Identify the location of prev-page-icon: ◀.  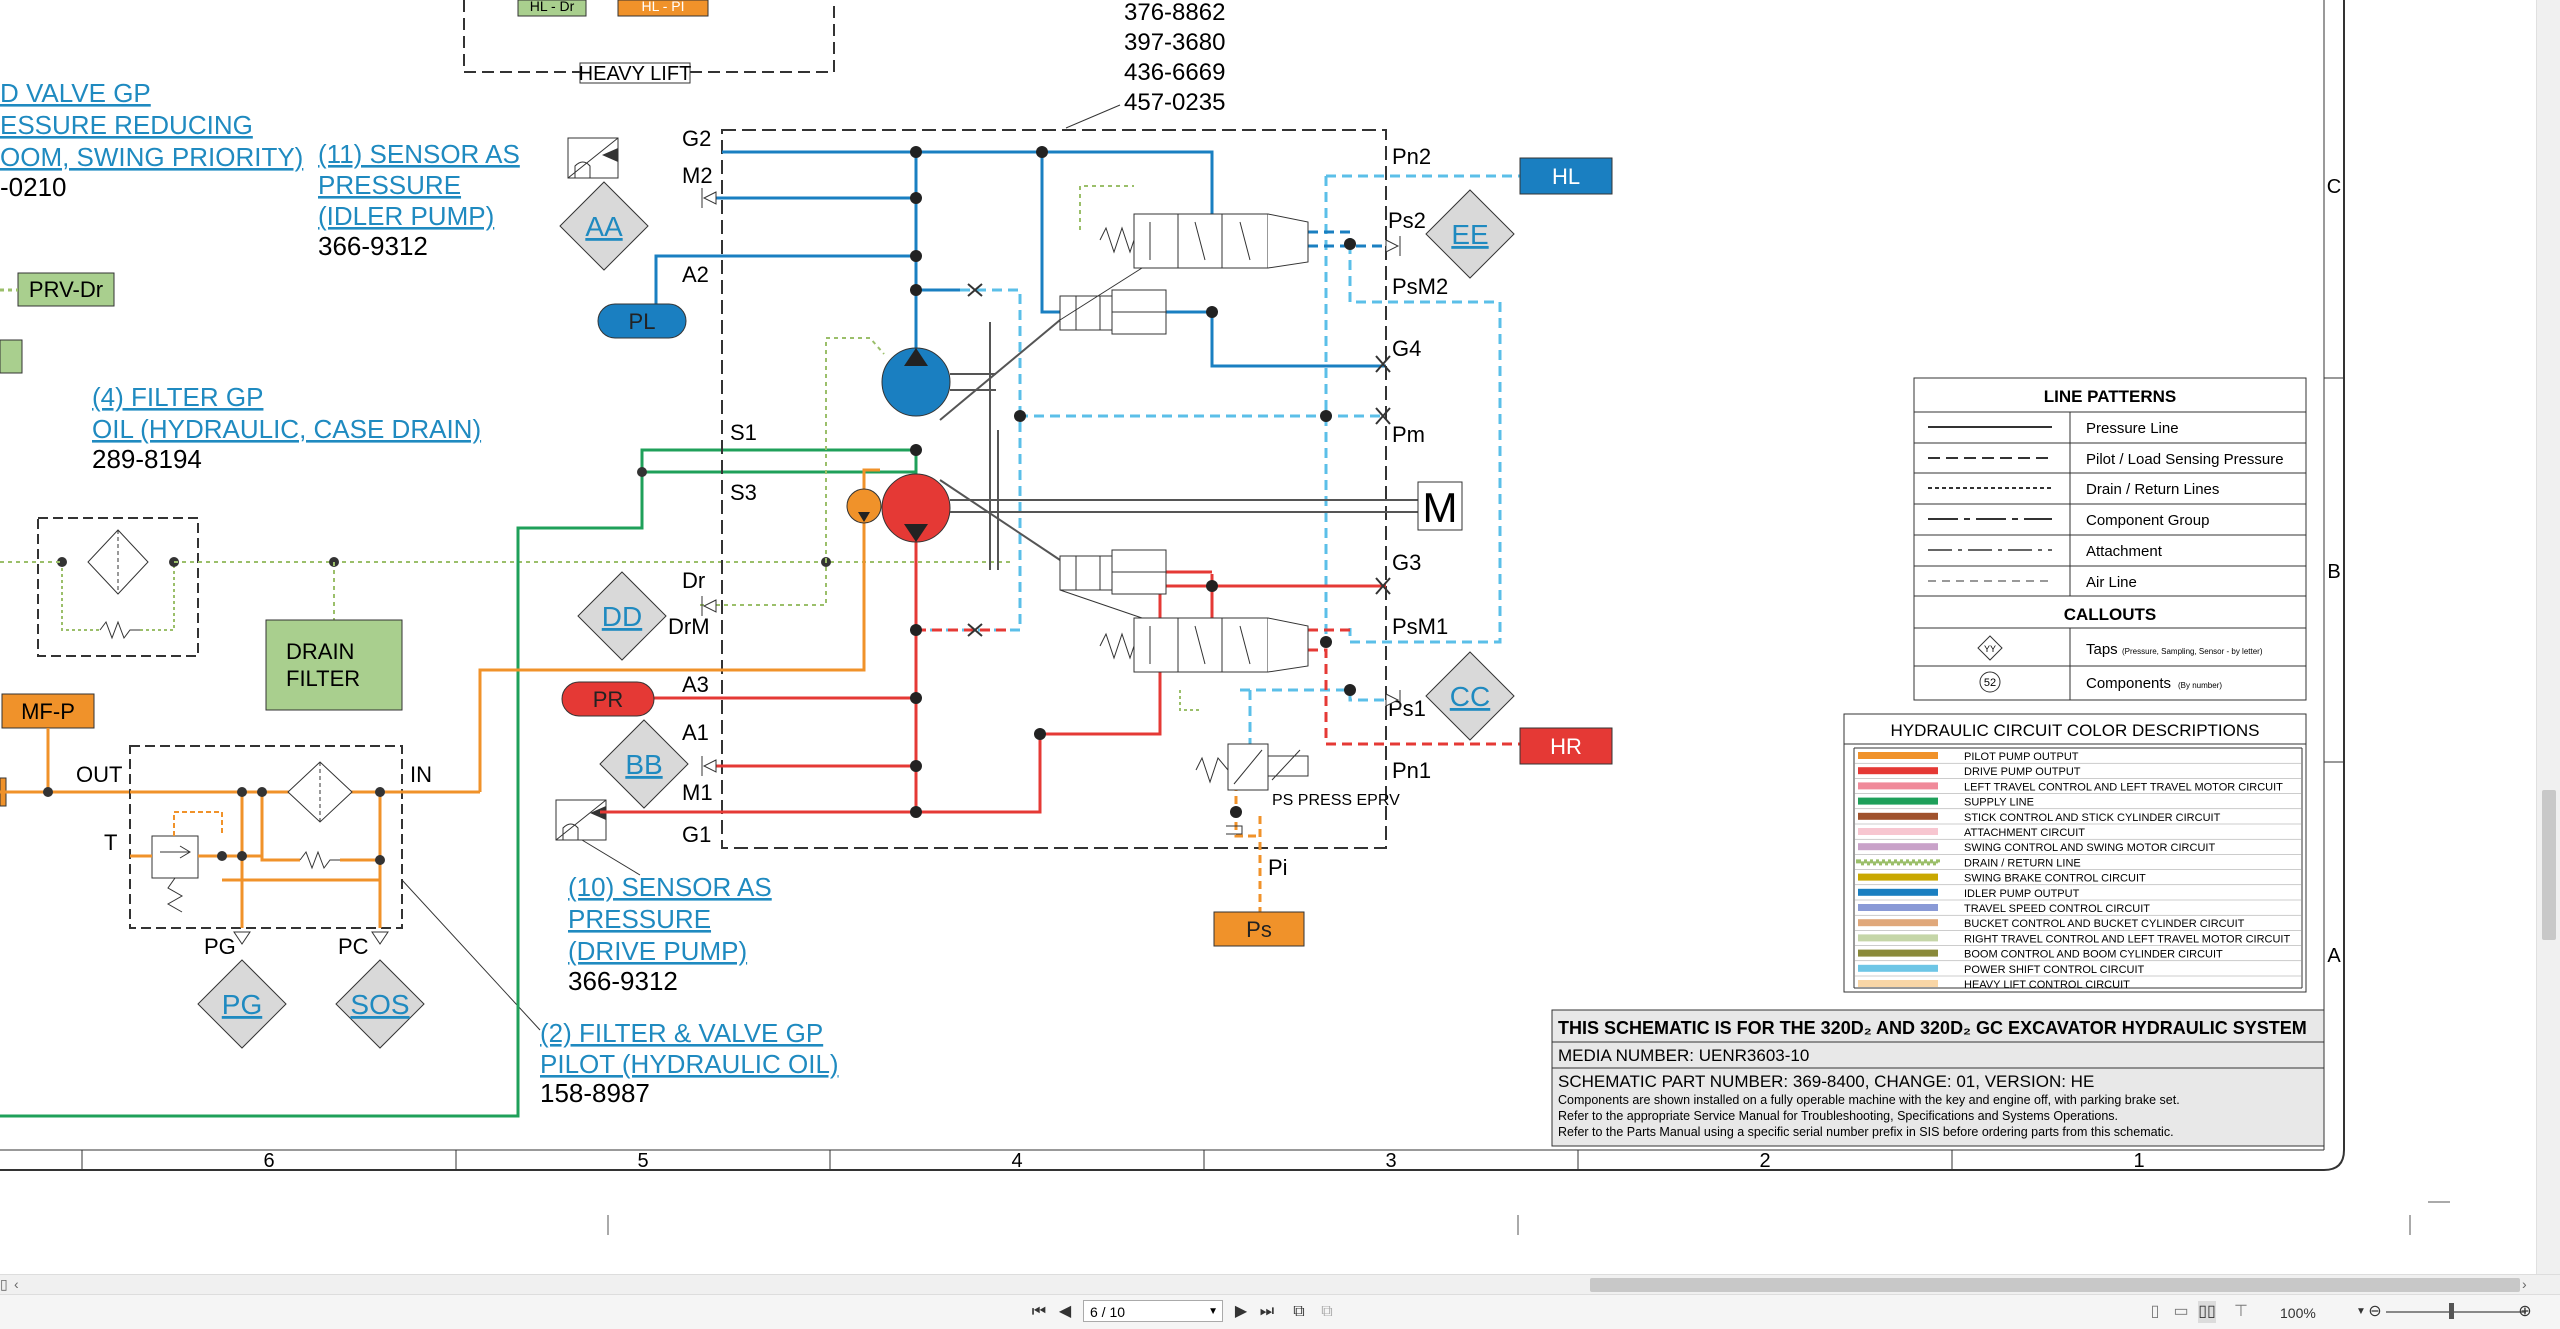
(1065, 1312).